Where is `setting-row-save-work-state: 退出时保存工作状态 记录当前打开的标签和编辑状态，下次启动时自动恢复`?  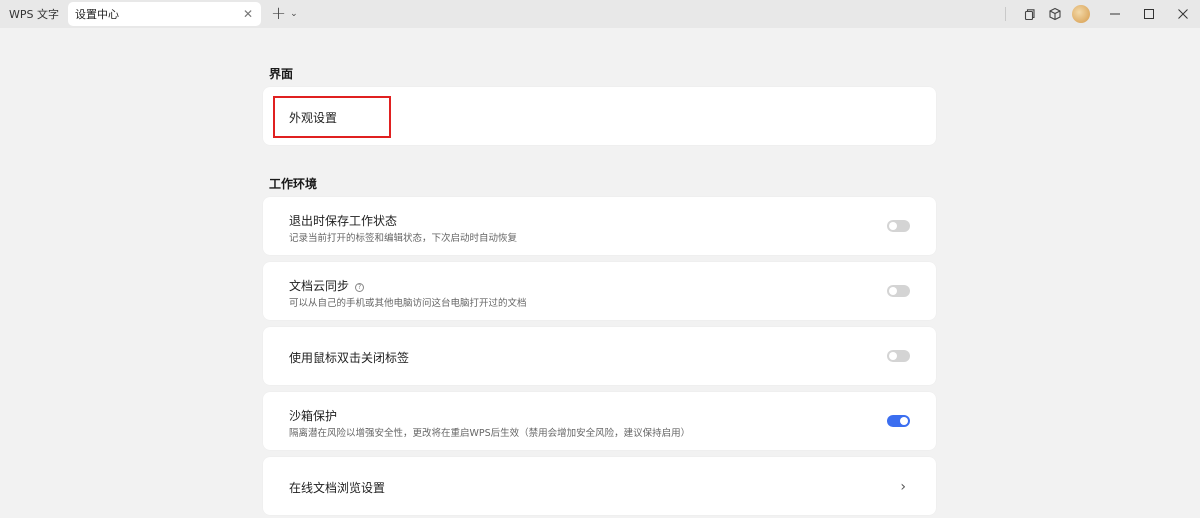 setting-row-save-work-state: 退出时保存工作状态 记录当前打开的标签和编辑状态，下次启动时自动恢复 is located at coordinates (599, 226).